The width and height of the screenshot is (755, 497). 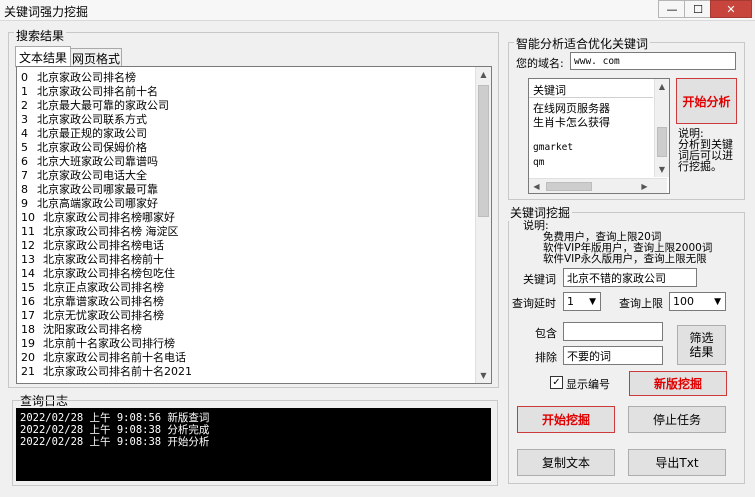 What do you see at coordinates (549, 90) in the screenshot?
I see `keyword-list-header: 关键词` at bounding box center [549, 90].